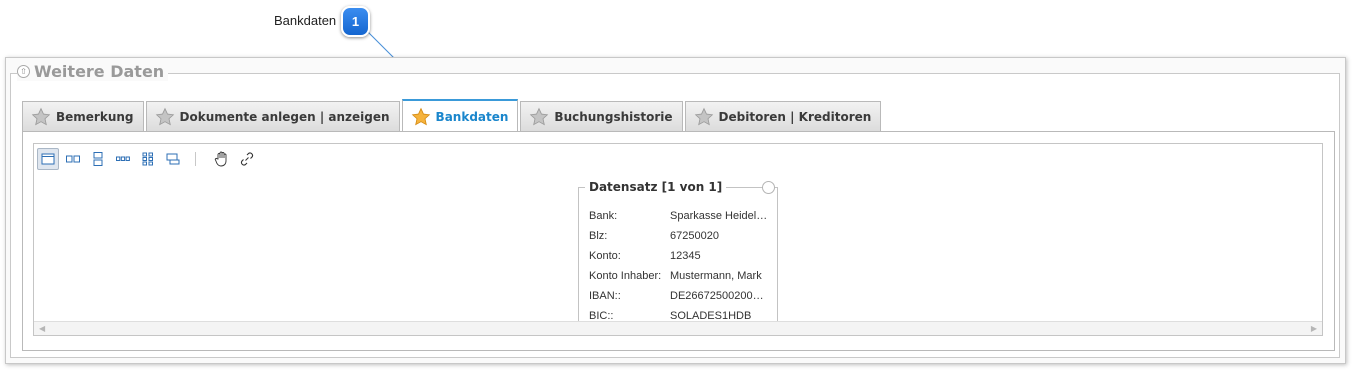  I want to click on view-toolbar, so click(147, 159).